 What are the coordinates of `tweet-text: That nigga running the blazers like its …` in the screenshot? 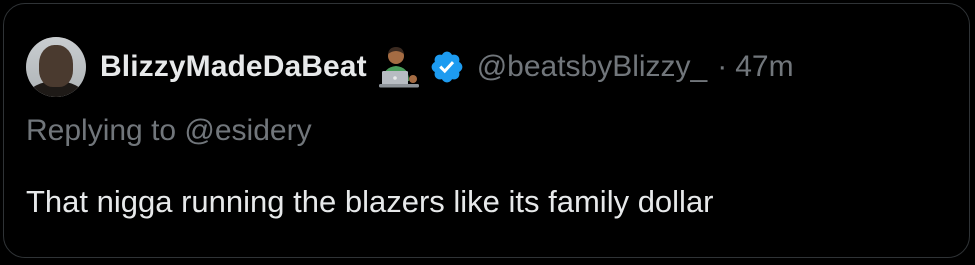 It's located at (370, 201).